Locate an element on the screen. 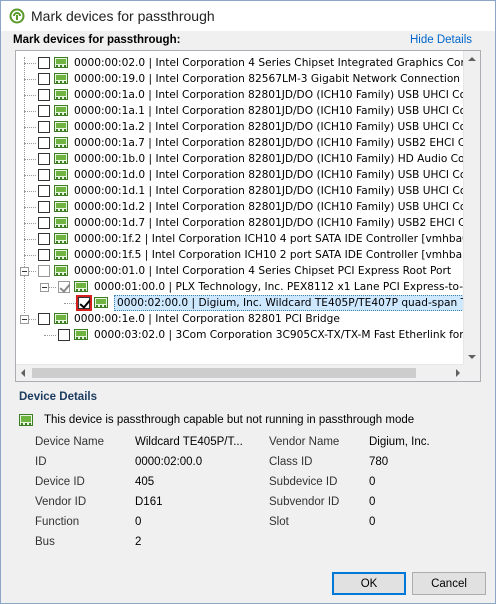  scroll-thumb is located at coordinates (224, 373).